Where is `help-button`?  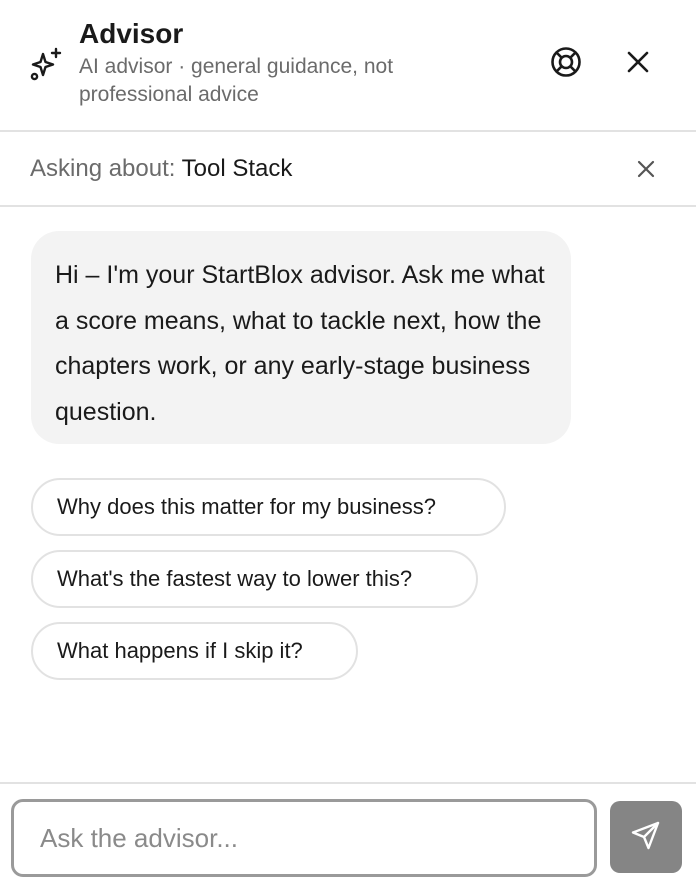
help-button is located at coordinates (566, 64).